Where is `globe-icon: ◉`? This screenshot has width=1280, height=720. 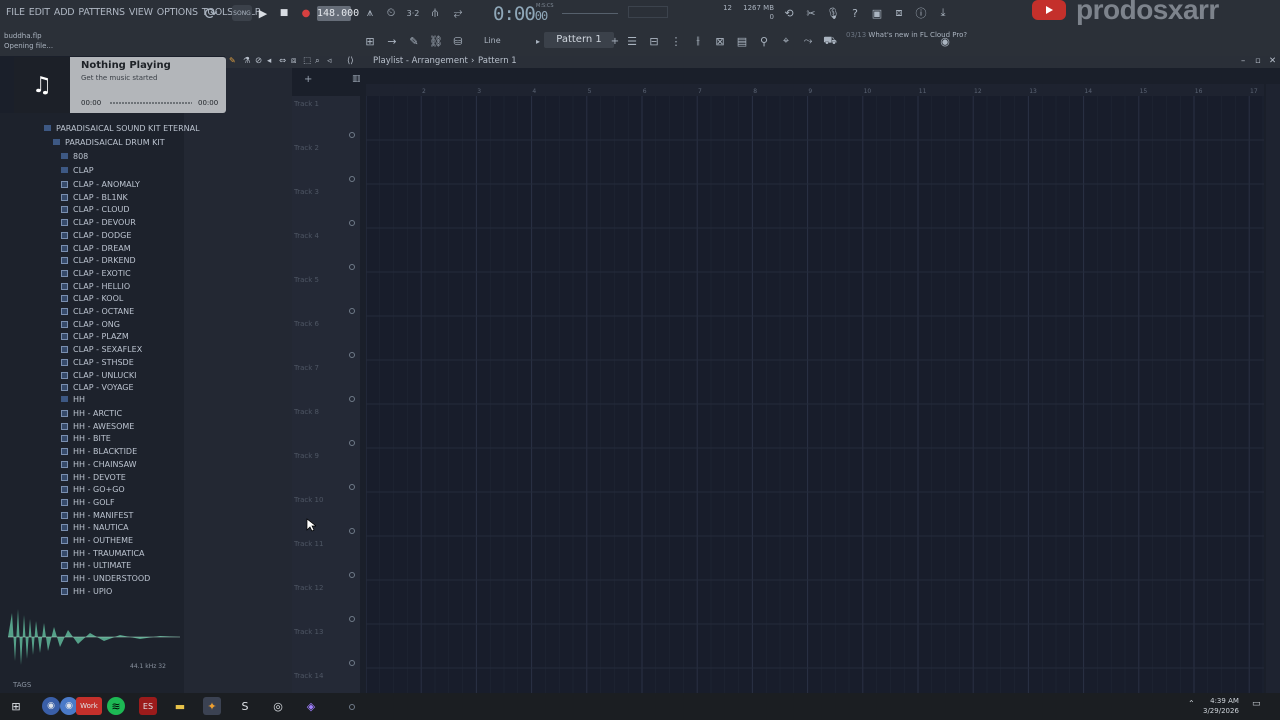 globe-icon: ◉ is located at coordinates (945, 41).